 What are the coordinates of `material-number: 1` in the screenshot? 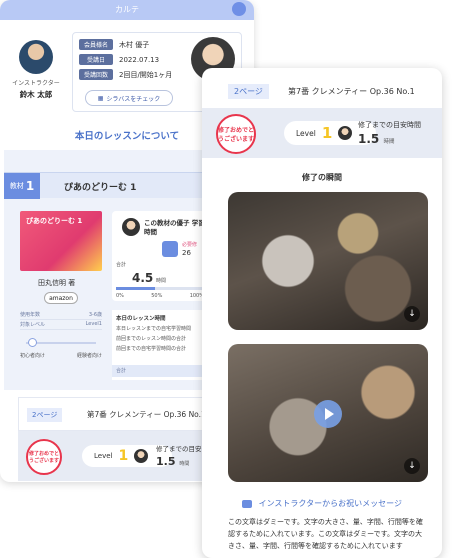 It's located at (30, 186).